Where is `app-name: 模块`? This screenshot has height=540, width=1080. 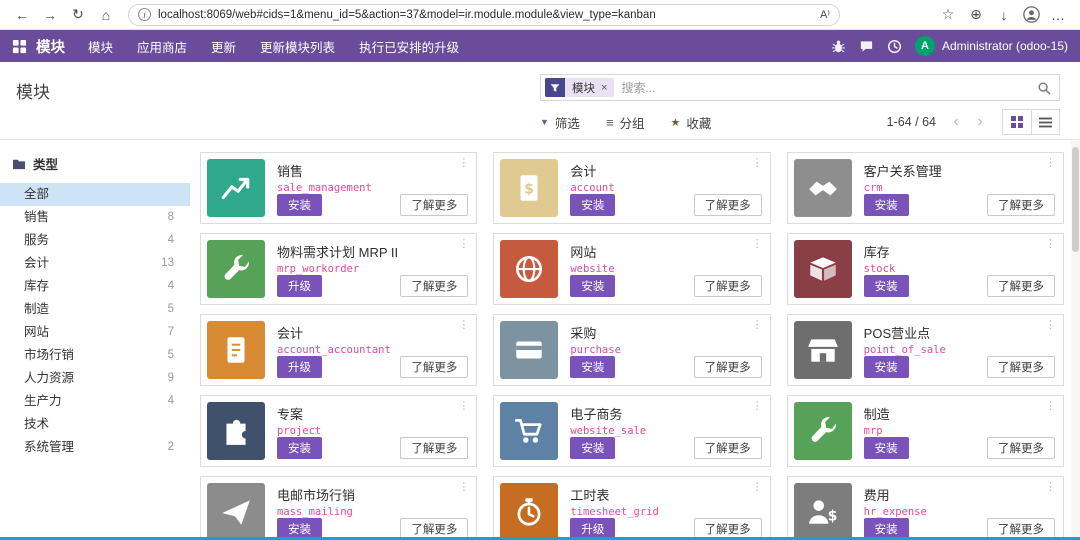
app-name: 模块 is located at coordinates (50, 46).